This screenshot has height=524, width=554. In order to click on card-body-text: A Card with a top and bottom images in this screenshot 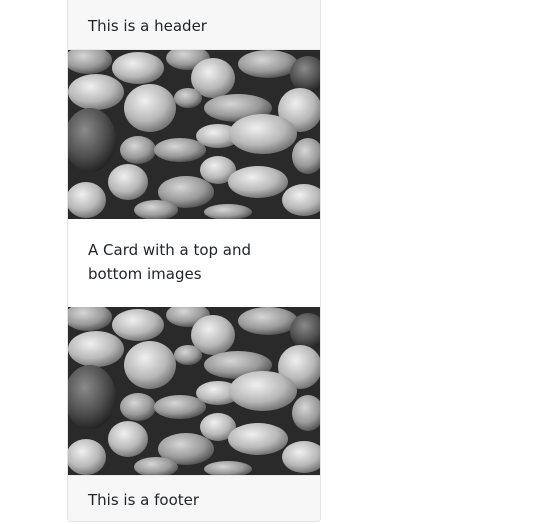, I will do `click(170, 262)`.